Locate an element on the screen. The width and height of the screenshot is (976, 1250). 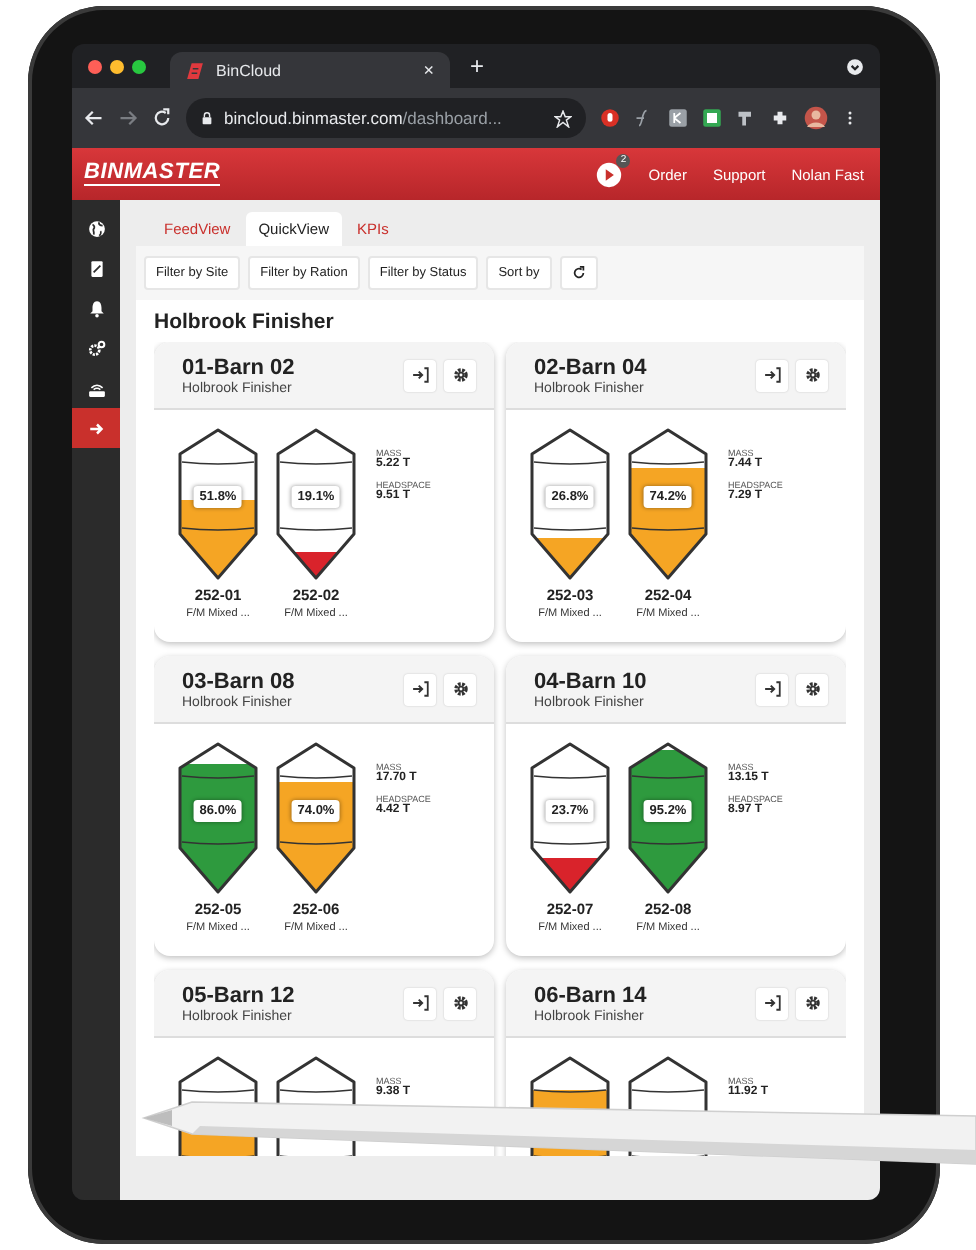
refresh-button is located at coordinates (578, 273).